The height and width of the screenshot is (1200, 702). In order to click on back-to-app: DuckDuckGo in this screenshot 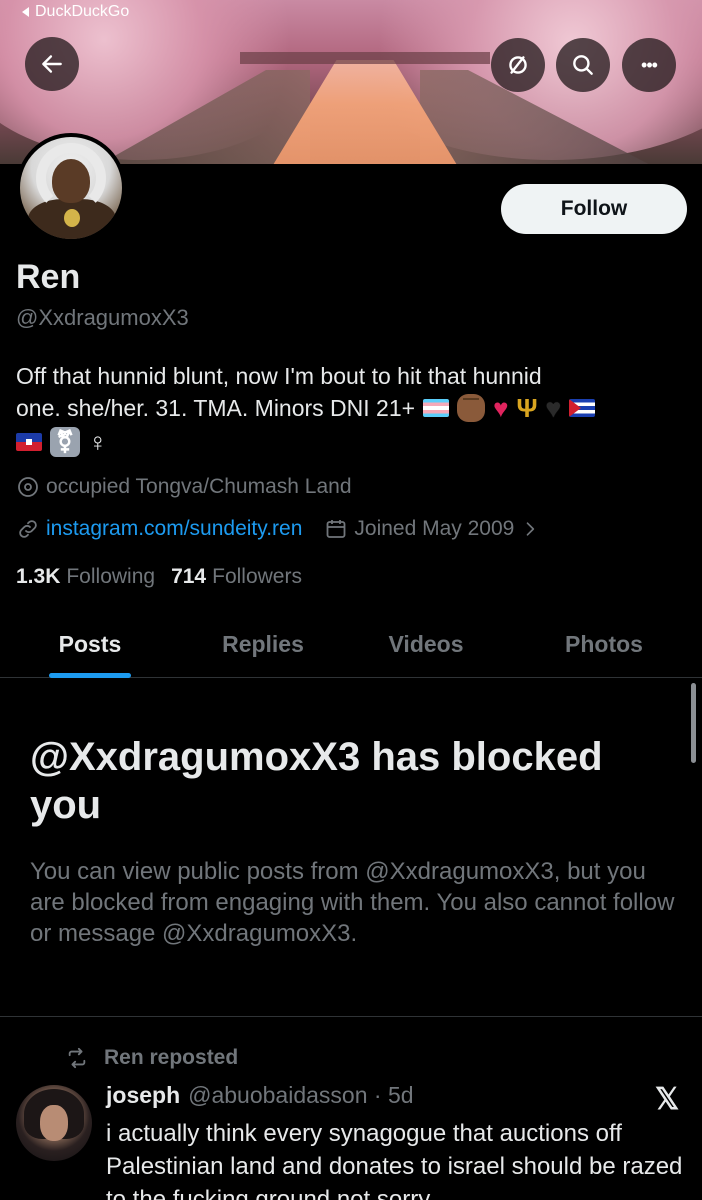, I will do `click(75, 12)`.